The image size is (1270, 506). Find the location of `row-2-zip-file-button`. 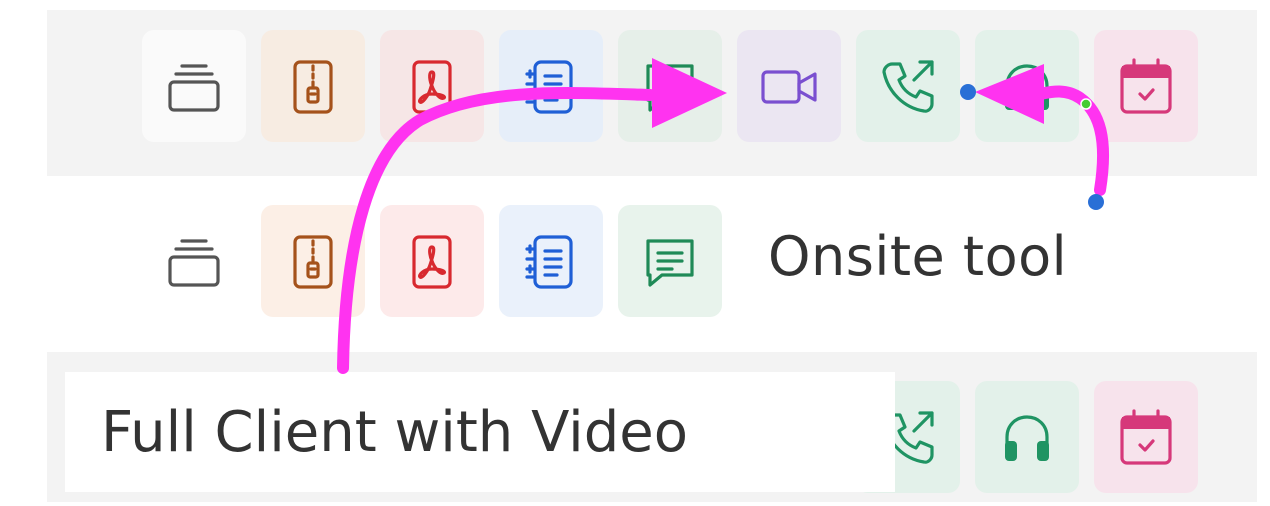

row-2-zip-file-button is located at coordinates (313, 261).